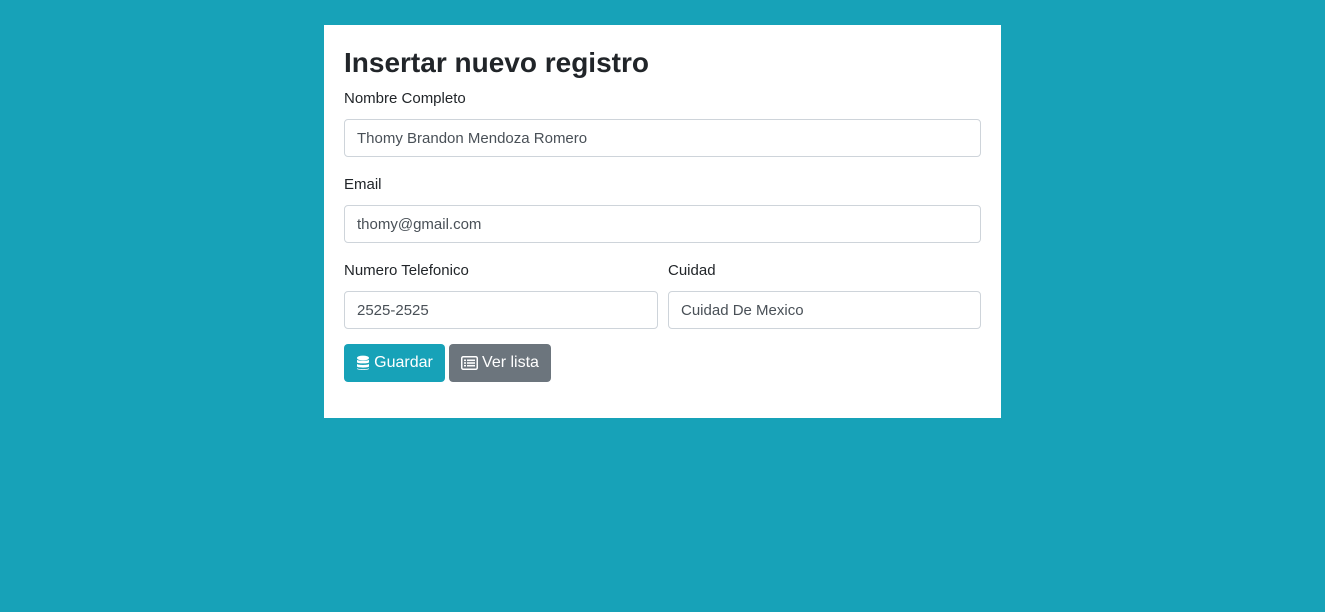 Image resolution: width=1325 pixels, height=612 pixels. Describe the element at coordinates (403, 362) in the screenshot. I see `save-button-label: Guardar` at that location.